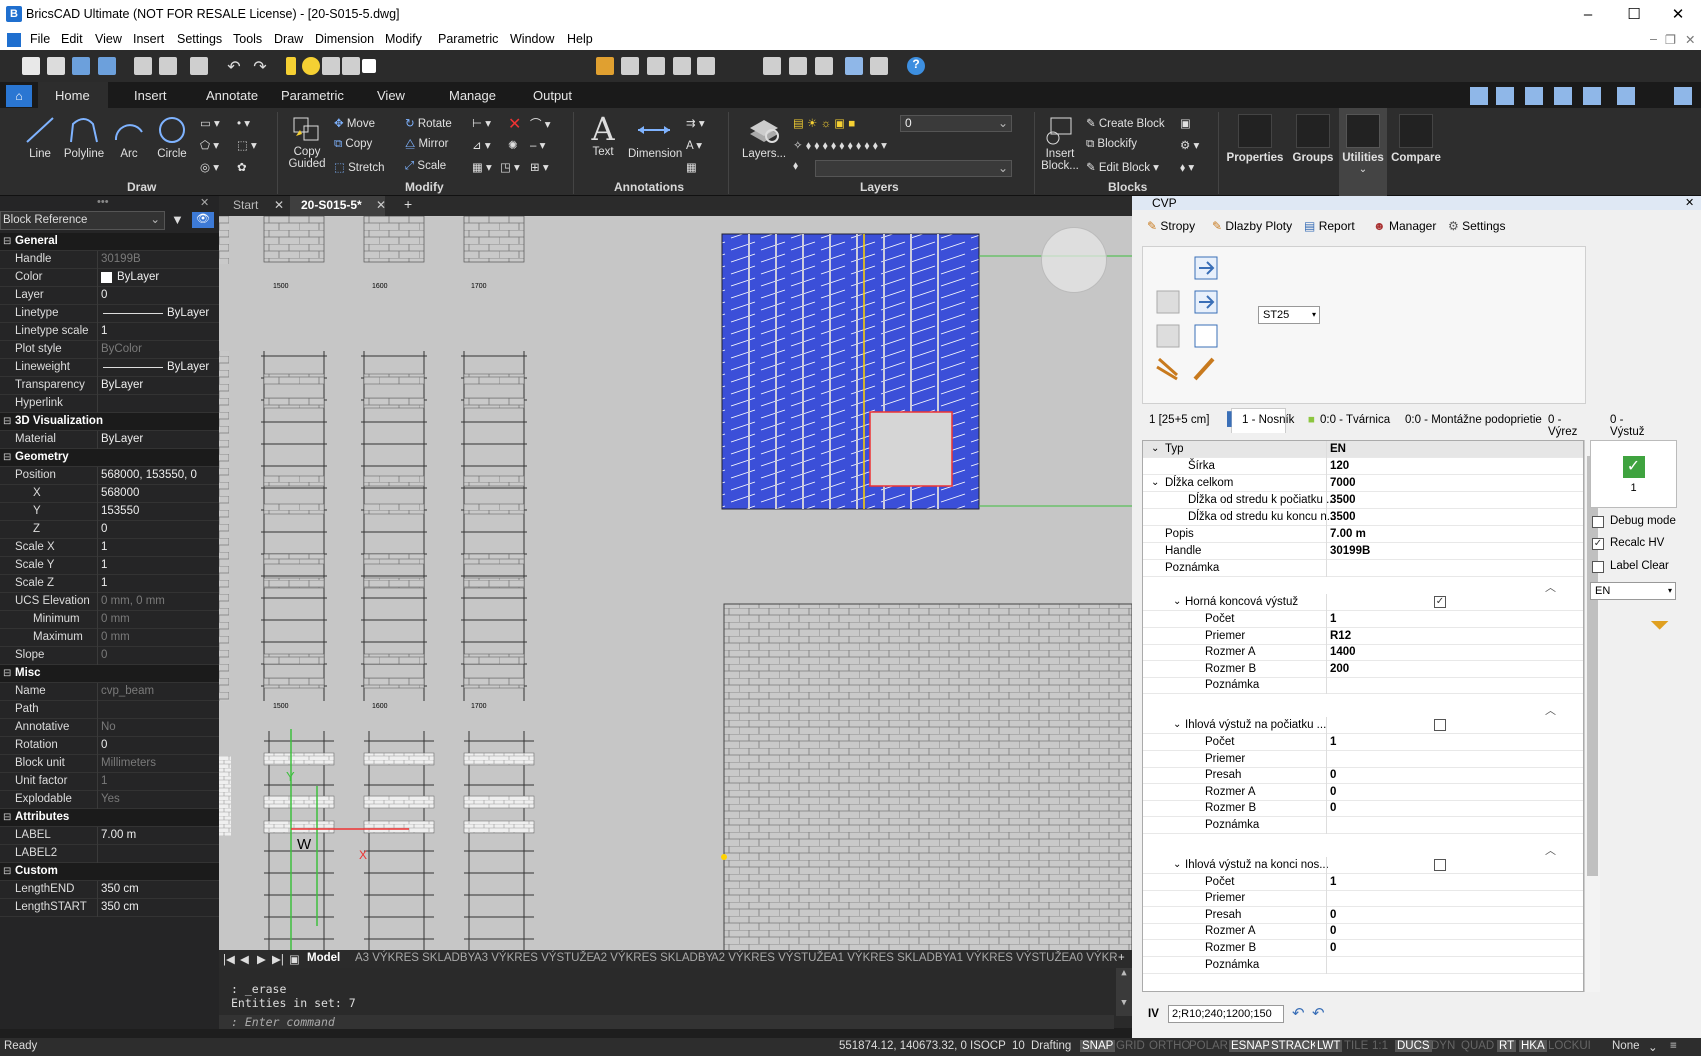 This screenshot has width=1701, height=1056. I want to click on property-row: Handle 30199B, so click(109, 260).